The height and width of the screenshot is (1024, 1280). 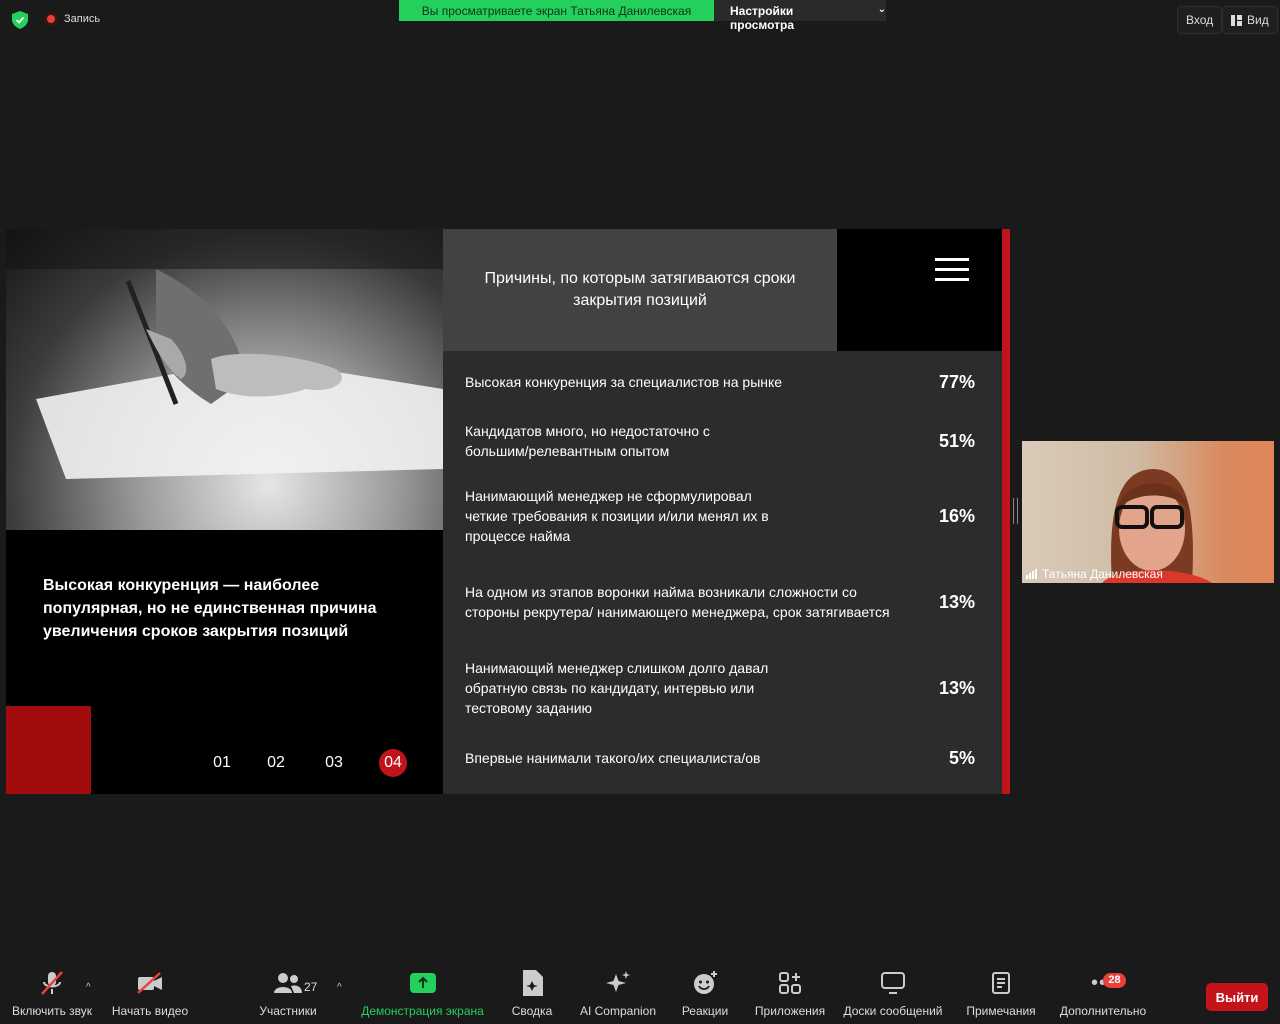 I want to click on enter-button: Вход, so click(x=1200, y=20).